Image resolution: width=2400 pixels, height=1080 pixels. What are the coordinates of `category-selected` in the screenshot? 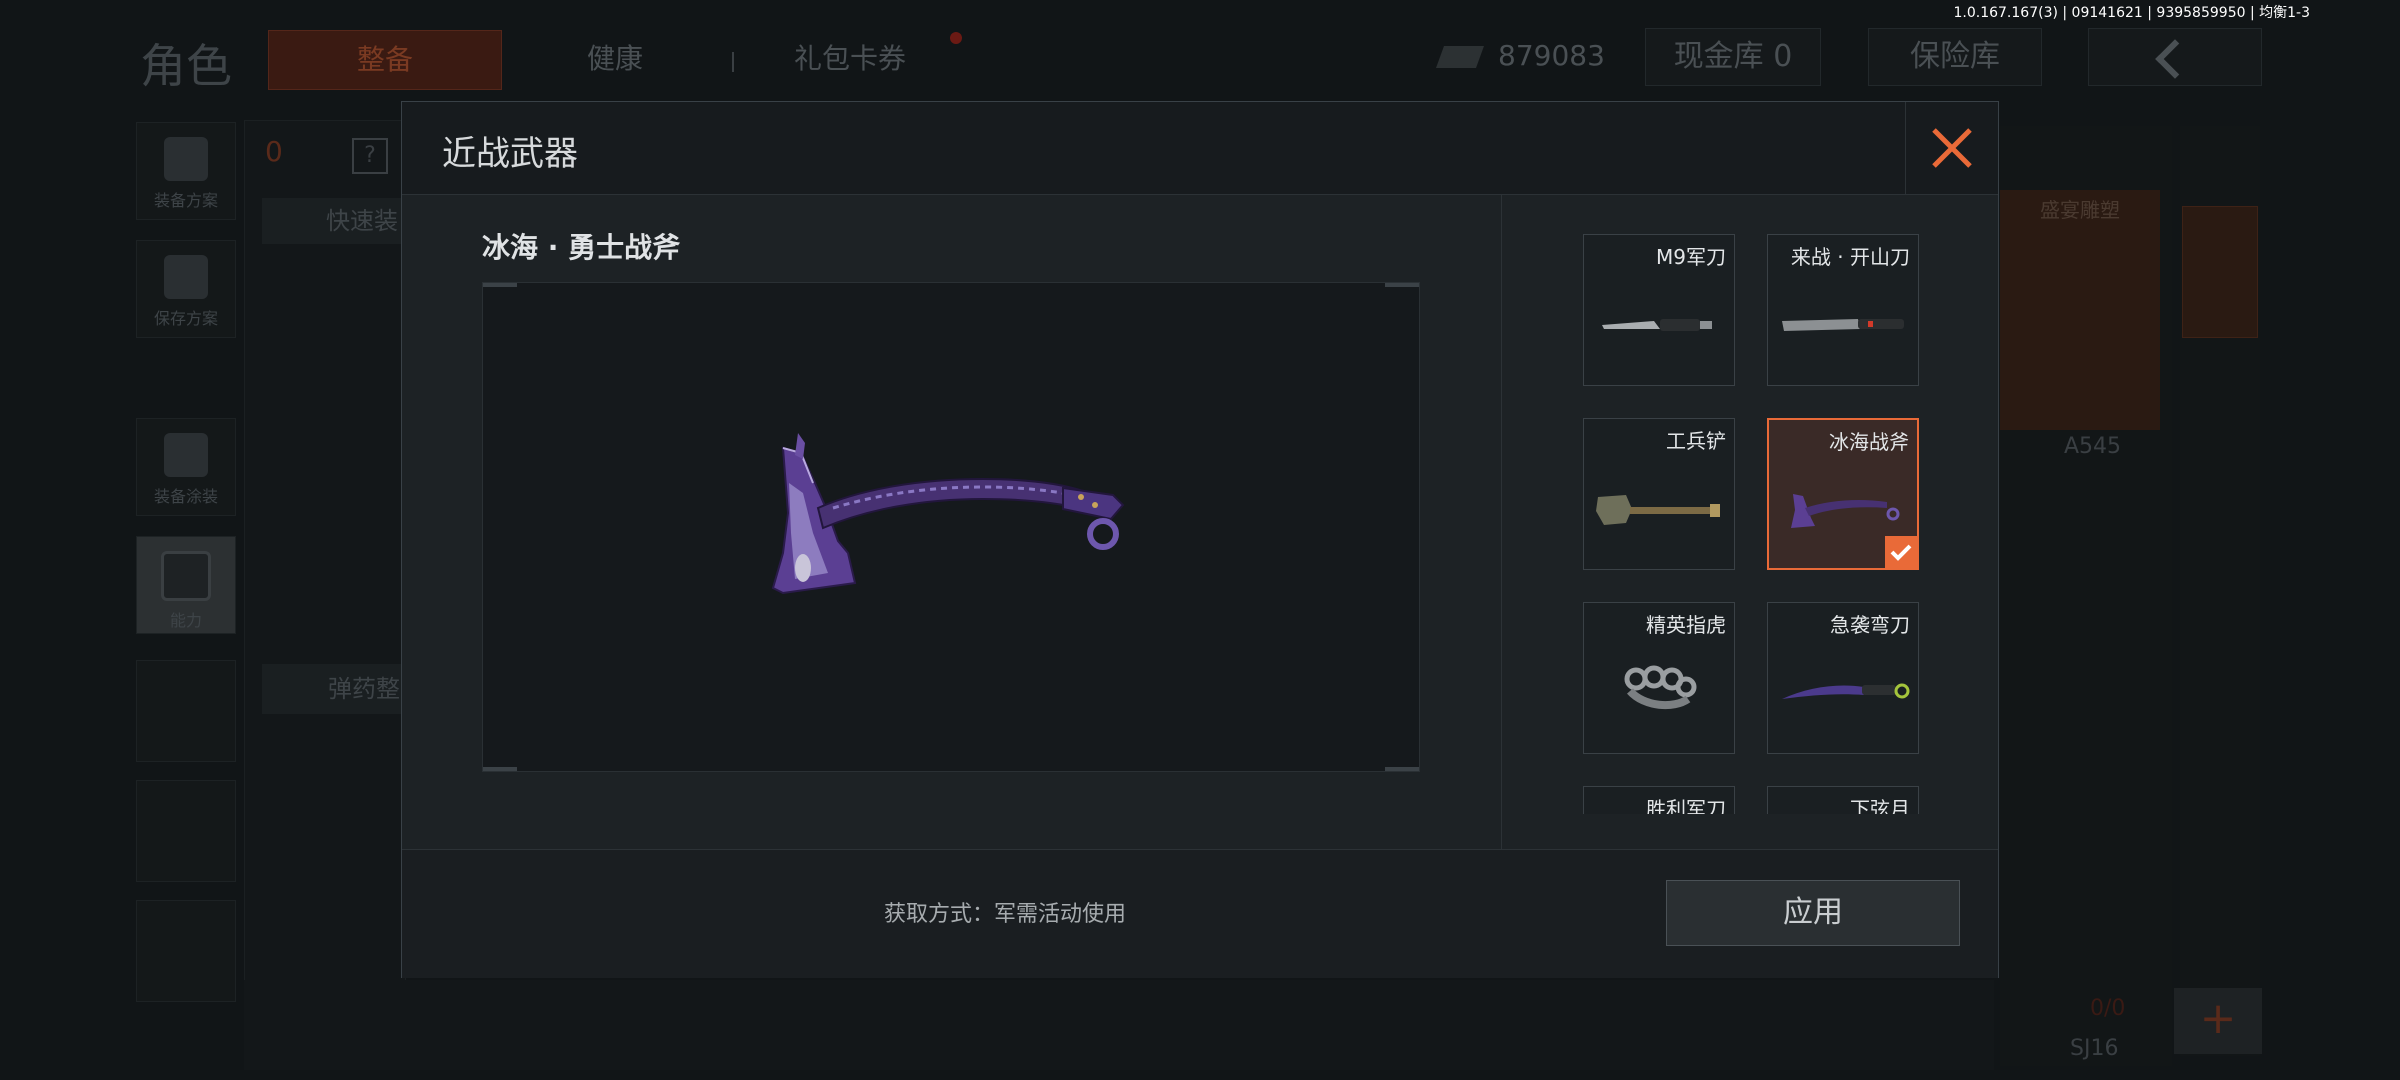 It's located at (2220, 272).